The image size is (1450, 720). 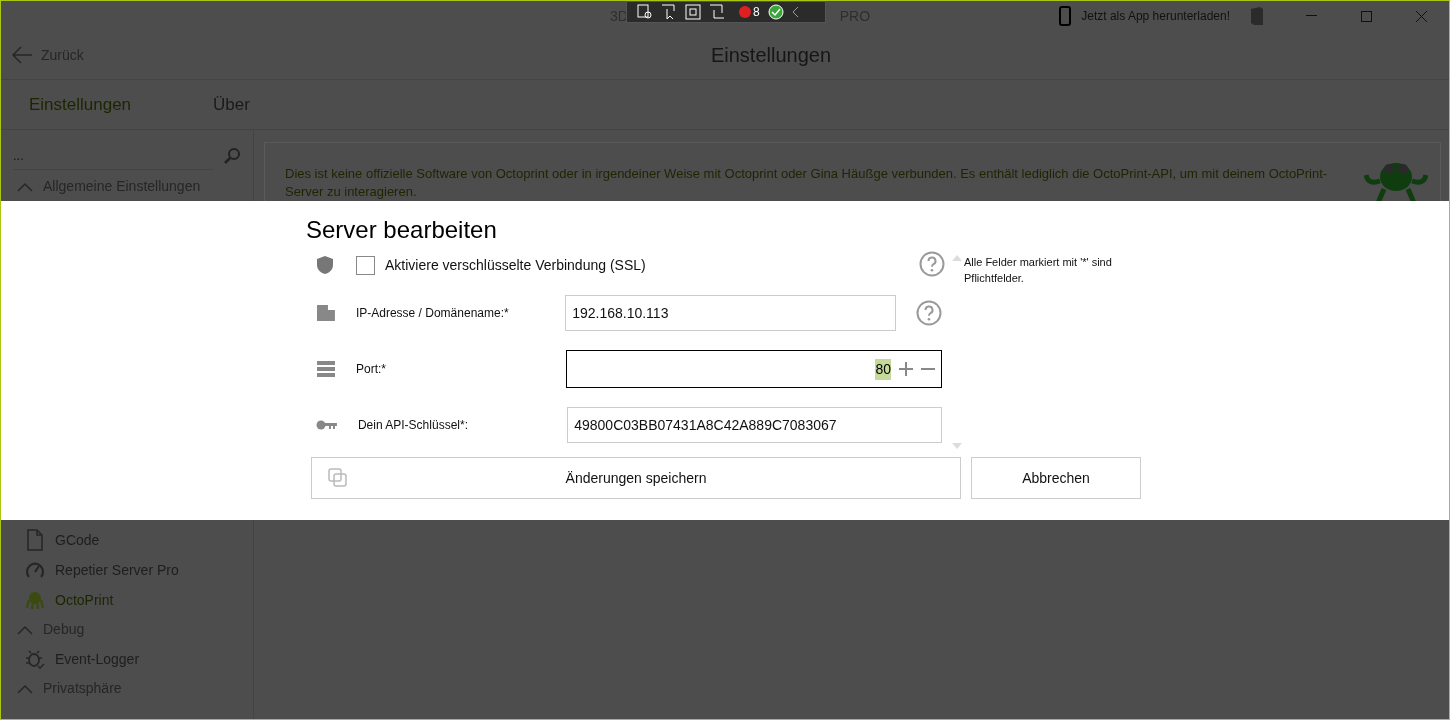 I want to click on search-icon, so click(x=232, y=156).